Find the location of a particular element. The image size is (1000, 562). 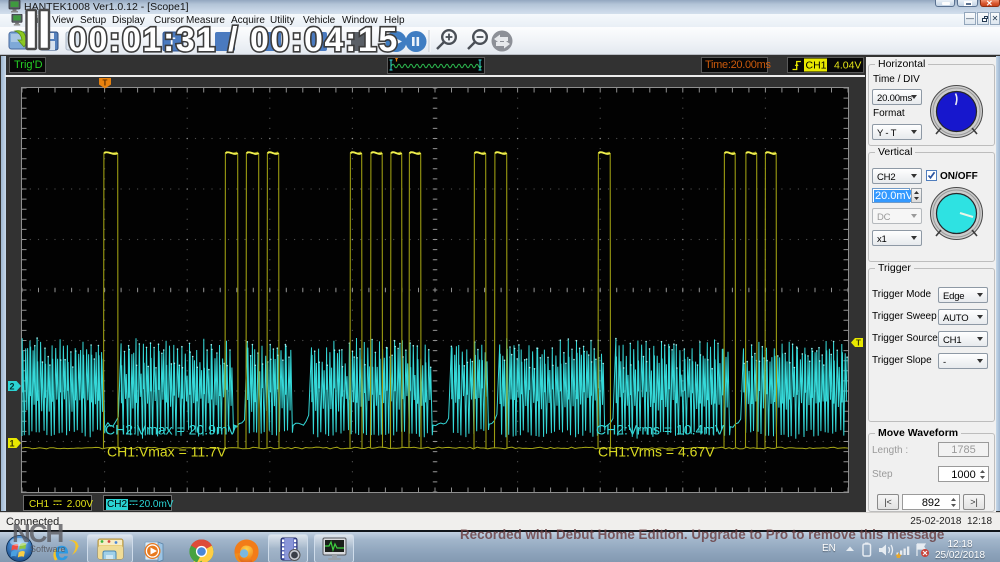

svg-text: CH1:Vmax = 11.7V is located at coordinates (167, 452).